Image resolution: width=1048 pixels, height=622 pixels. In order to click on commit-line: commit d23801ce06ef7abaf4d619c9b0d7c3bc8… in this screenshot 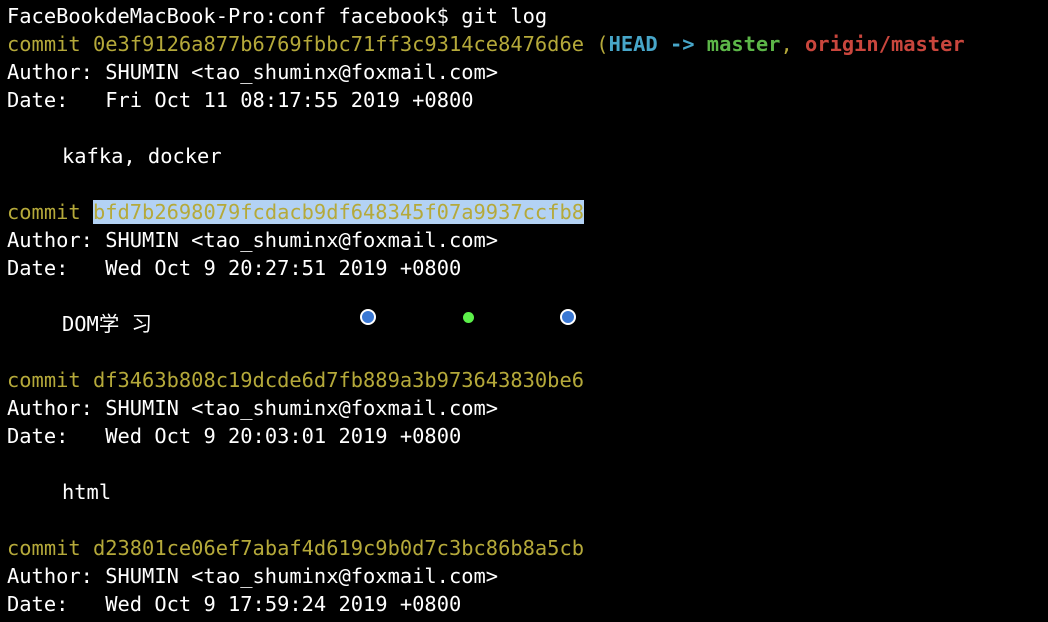, I will do `click(527, 548)`.